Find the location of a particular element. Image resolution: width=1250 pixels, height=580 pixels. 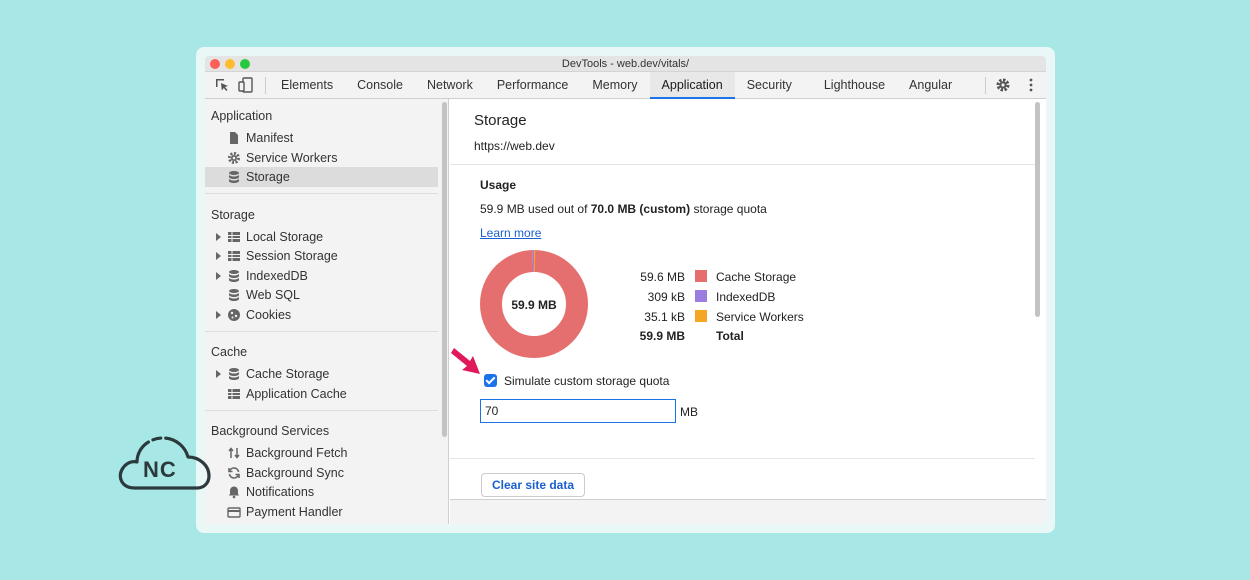

legend-size: 59.6 MB is located at coordinates (662, 277).